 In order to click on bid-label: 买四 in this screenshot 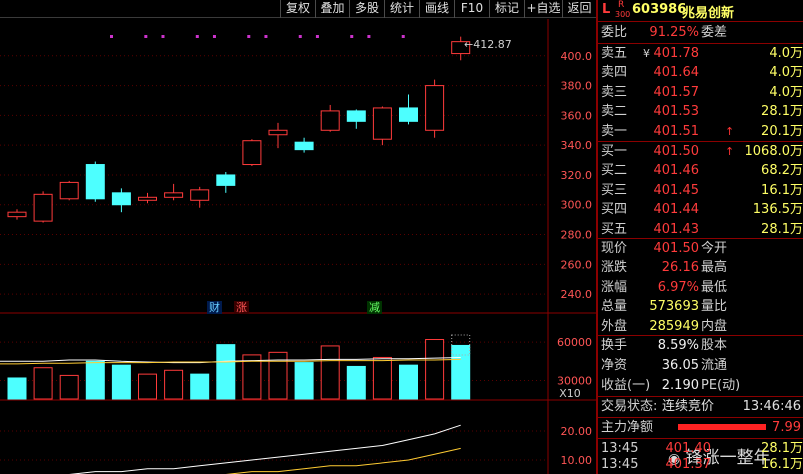, I will do `click(614, 210)`.